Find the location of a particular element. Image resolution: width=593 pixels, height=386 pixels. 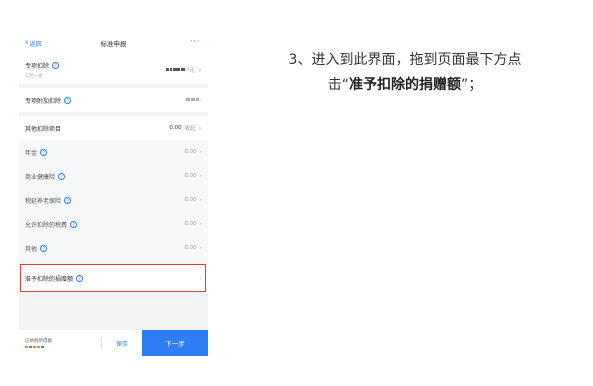

special-deduction-section: 专项扣除 ? 三险一金 *元 ∨ is located at coordinates (113, 70).